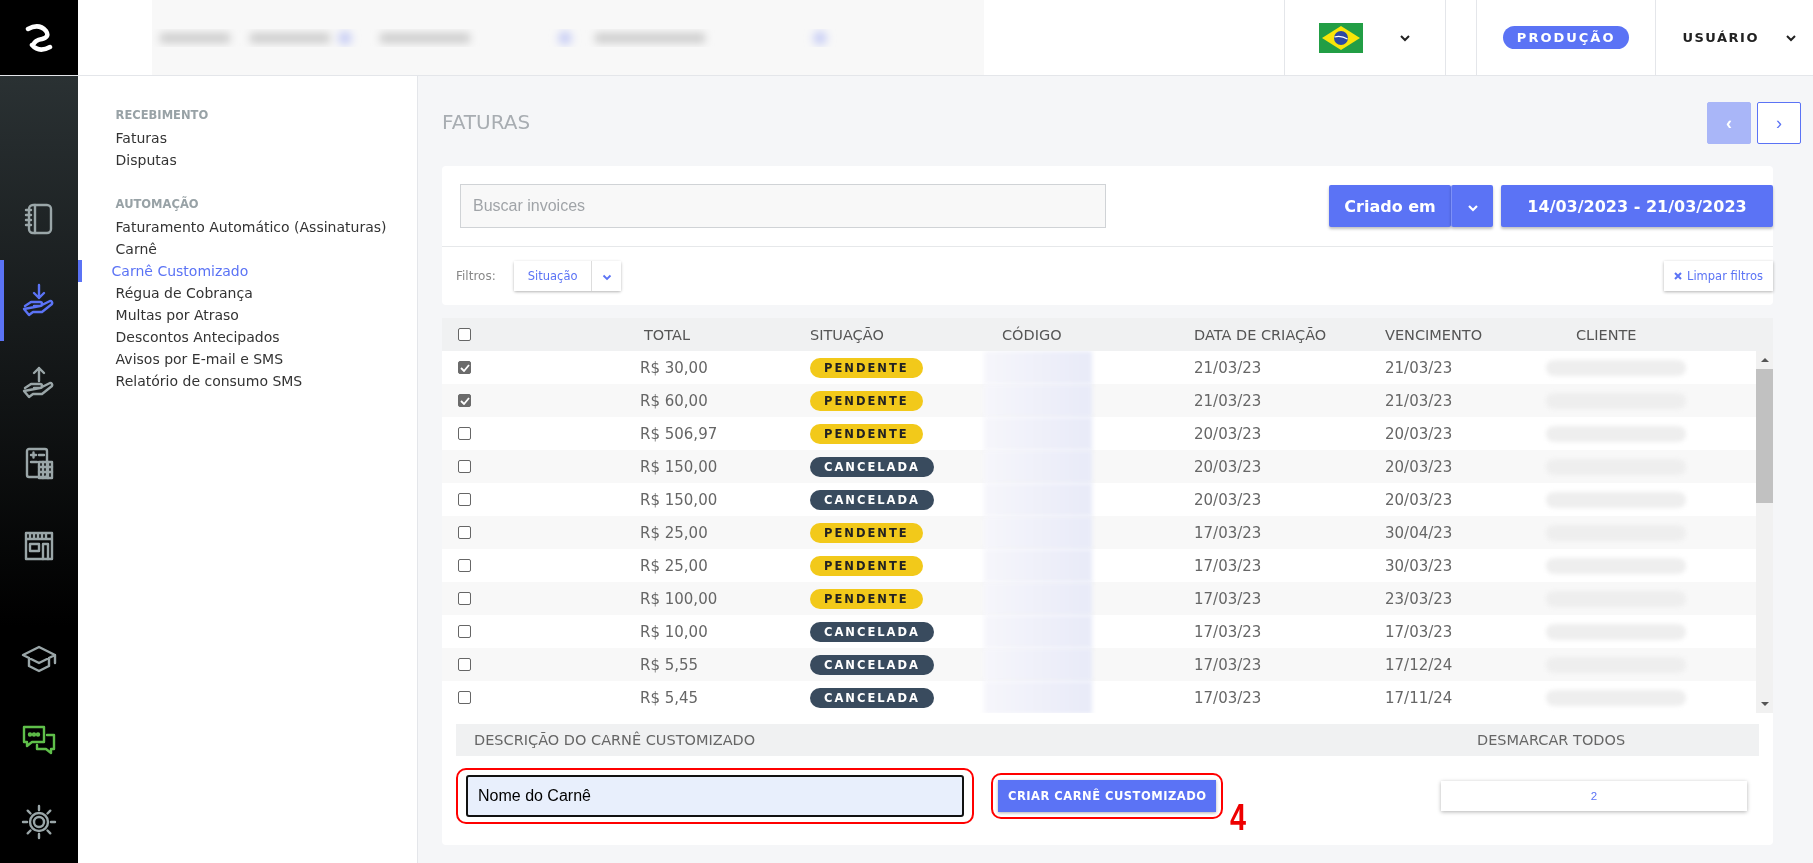 The height and width of the screenshot is (863, 1813). Describe the element at coordinates (1594, 796) in the screenshot. I see `deselect-all-button: 2` at that location.